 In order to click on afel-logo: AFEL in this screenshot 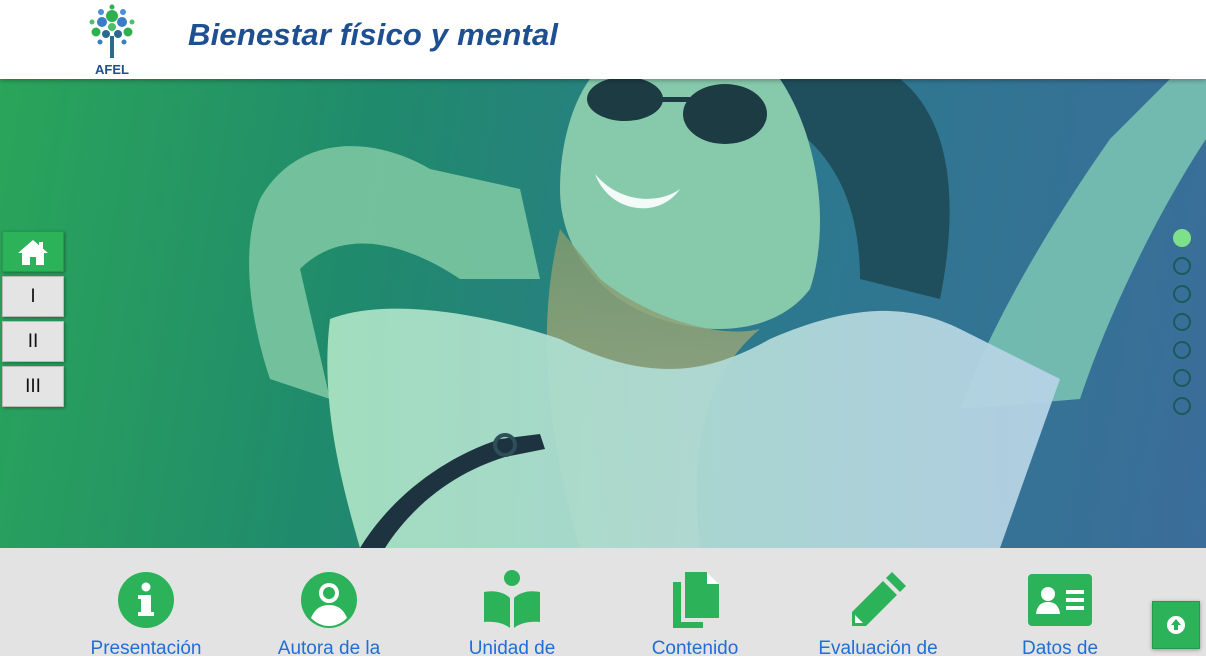, I will do `click(112, 40)`.